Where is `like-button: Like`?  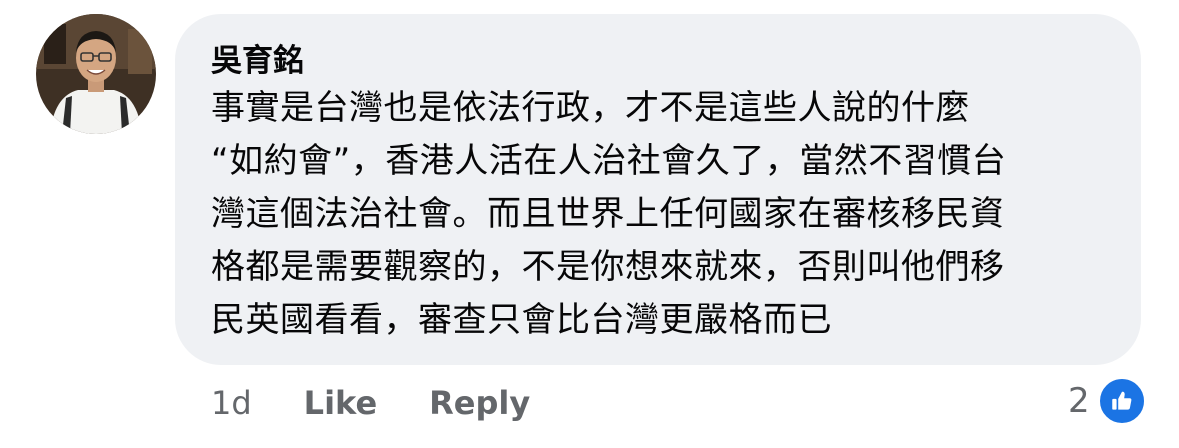 like-button: Like is located at coordinates (340, 403).